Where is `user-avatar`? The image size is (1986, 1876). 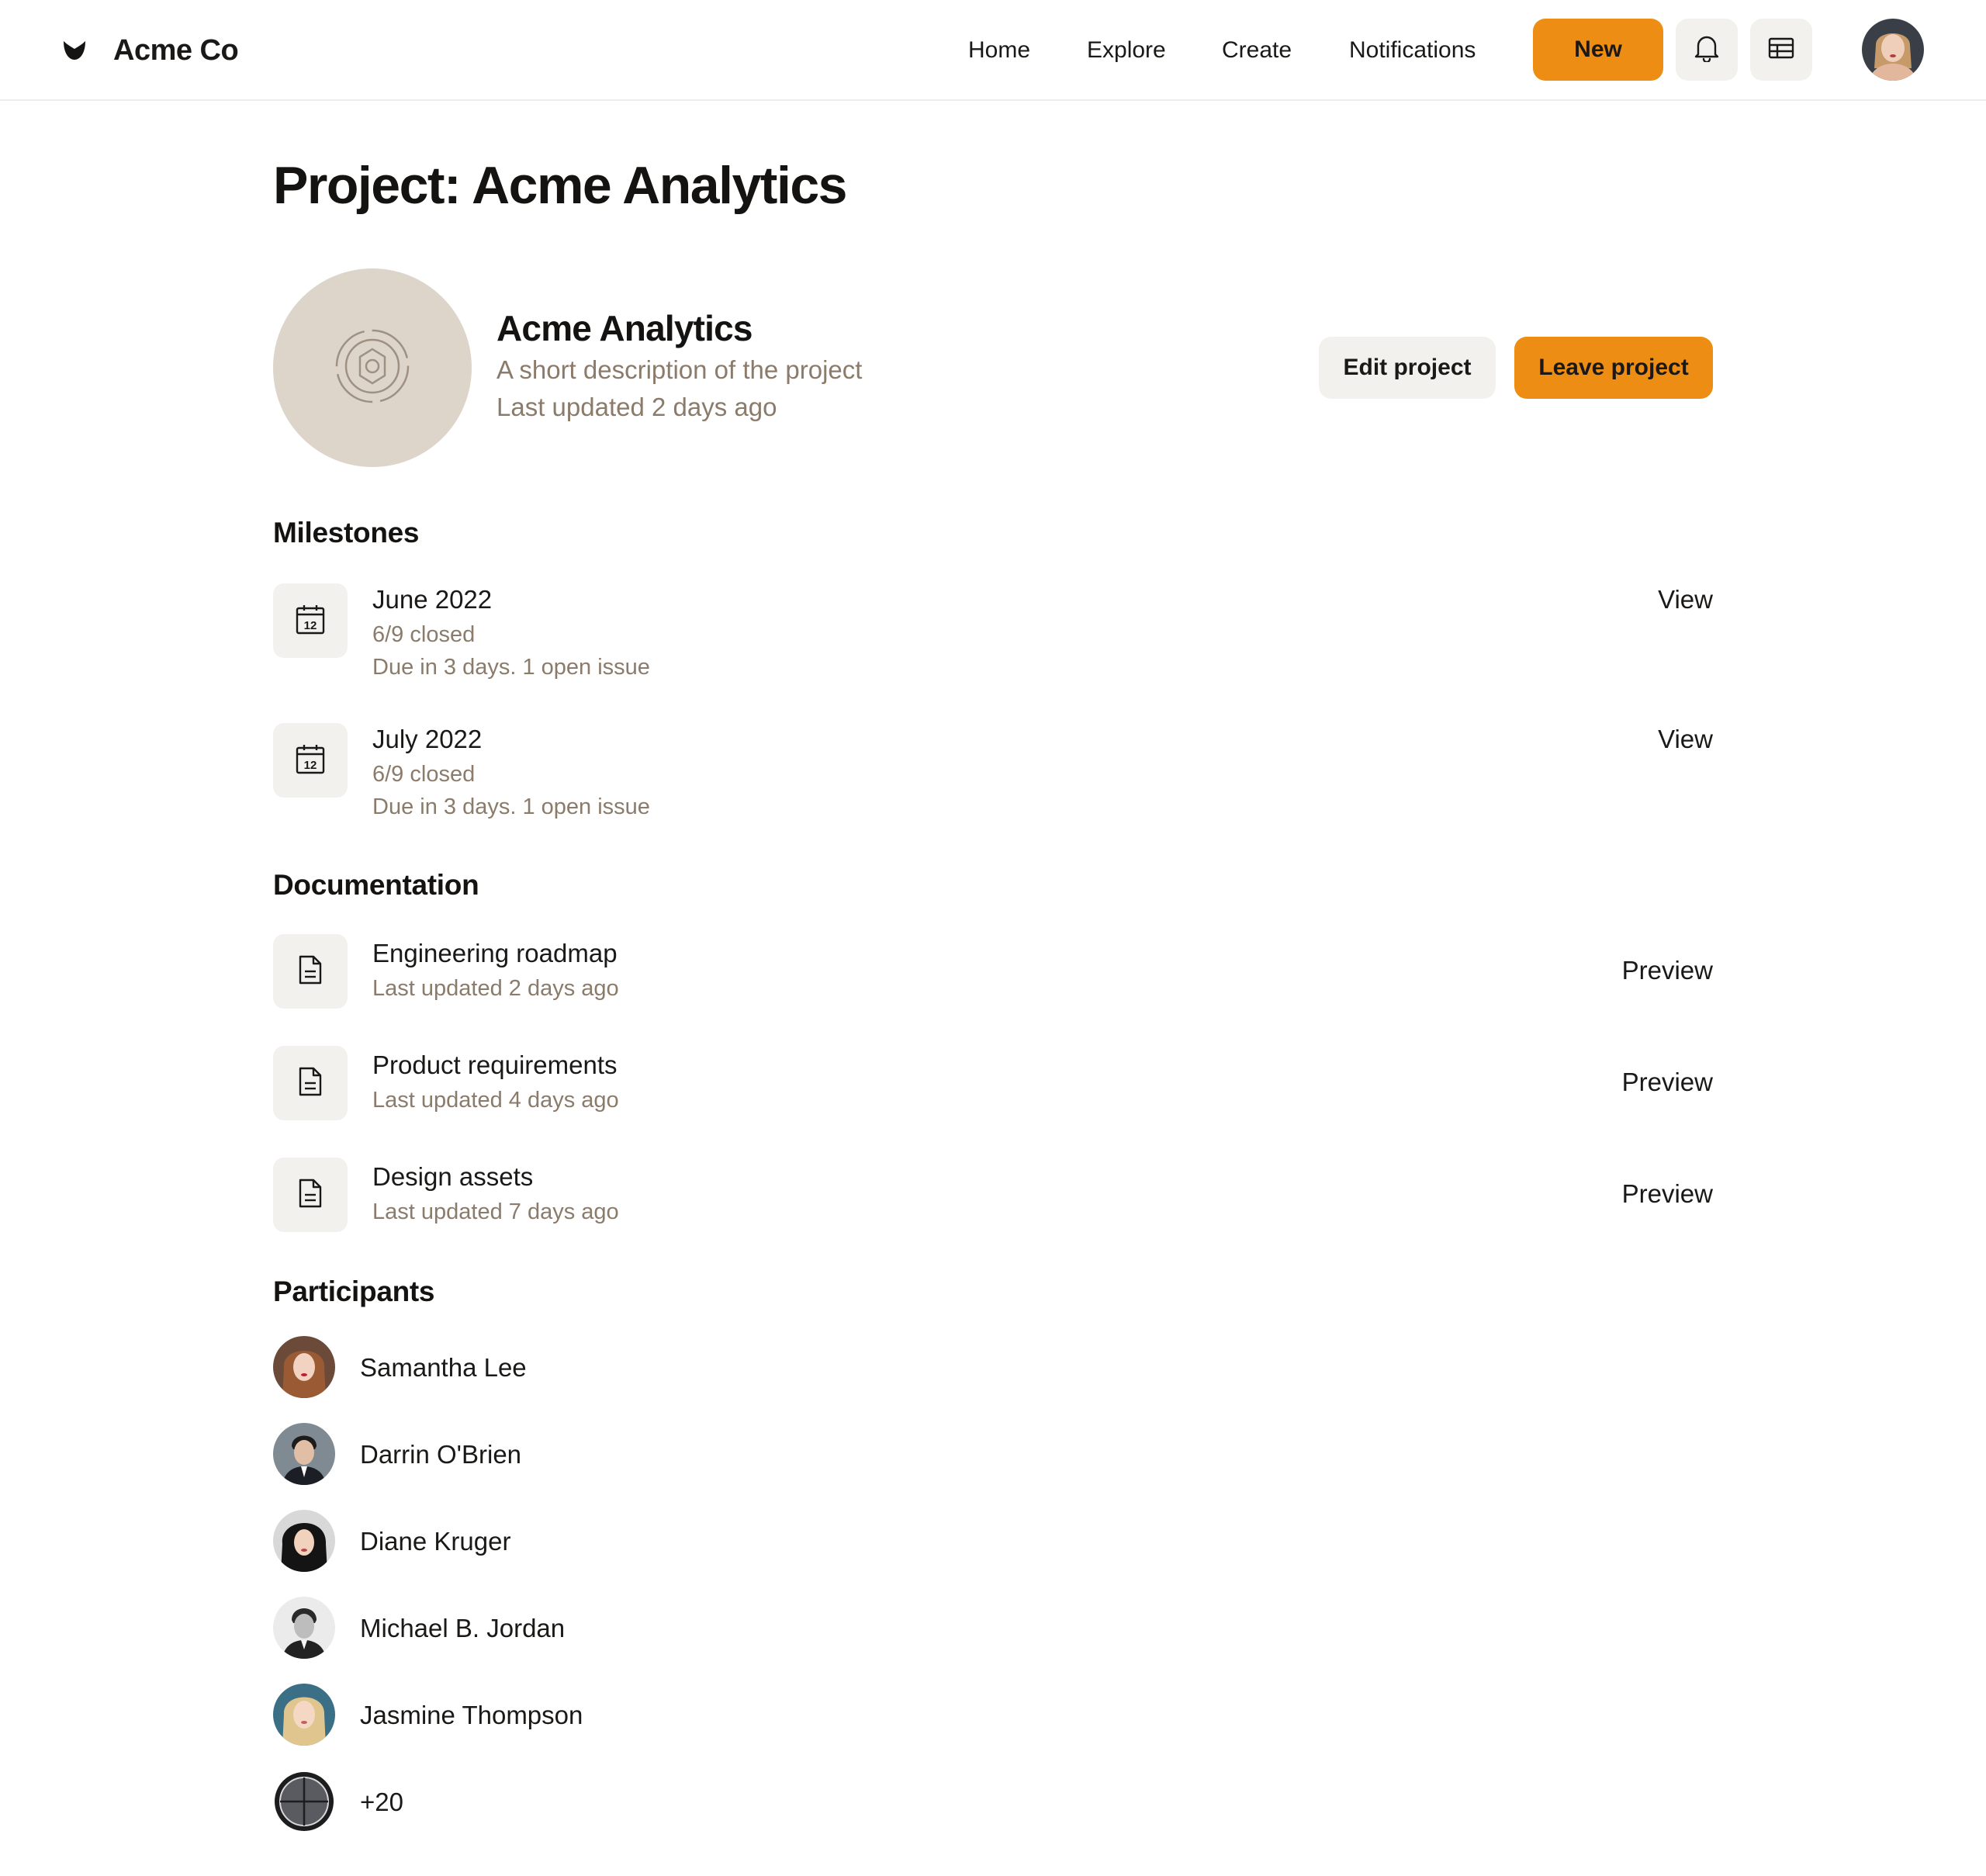
user-avatar is located at coordinates (1893, 50).